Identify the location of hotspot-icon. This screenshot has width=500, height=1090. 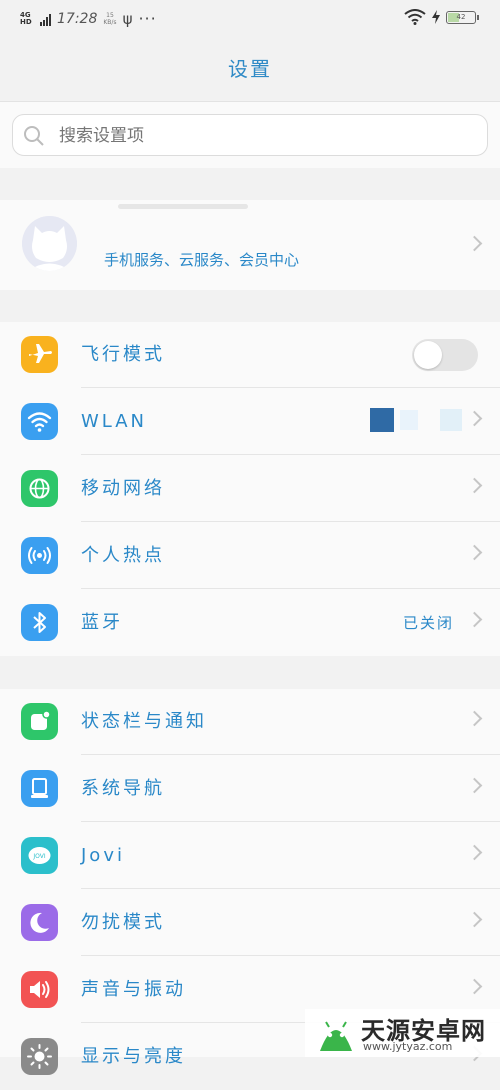
(39, 555).